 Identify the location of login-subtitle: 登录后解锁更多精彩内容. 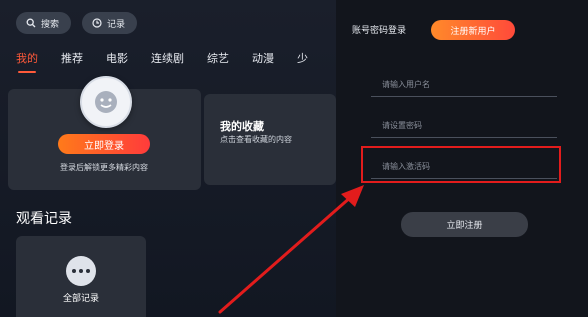
(104, 167).